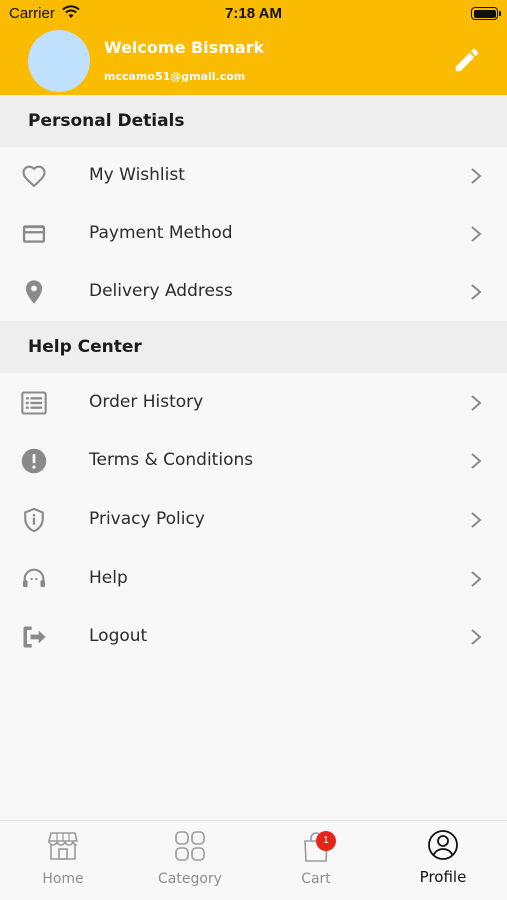 Image resolution: width=507 pixels, height=900 pixels. I want to click on list-icon, so click(34, 403).